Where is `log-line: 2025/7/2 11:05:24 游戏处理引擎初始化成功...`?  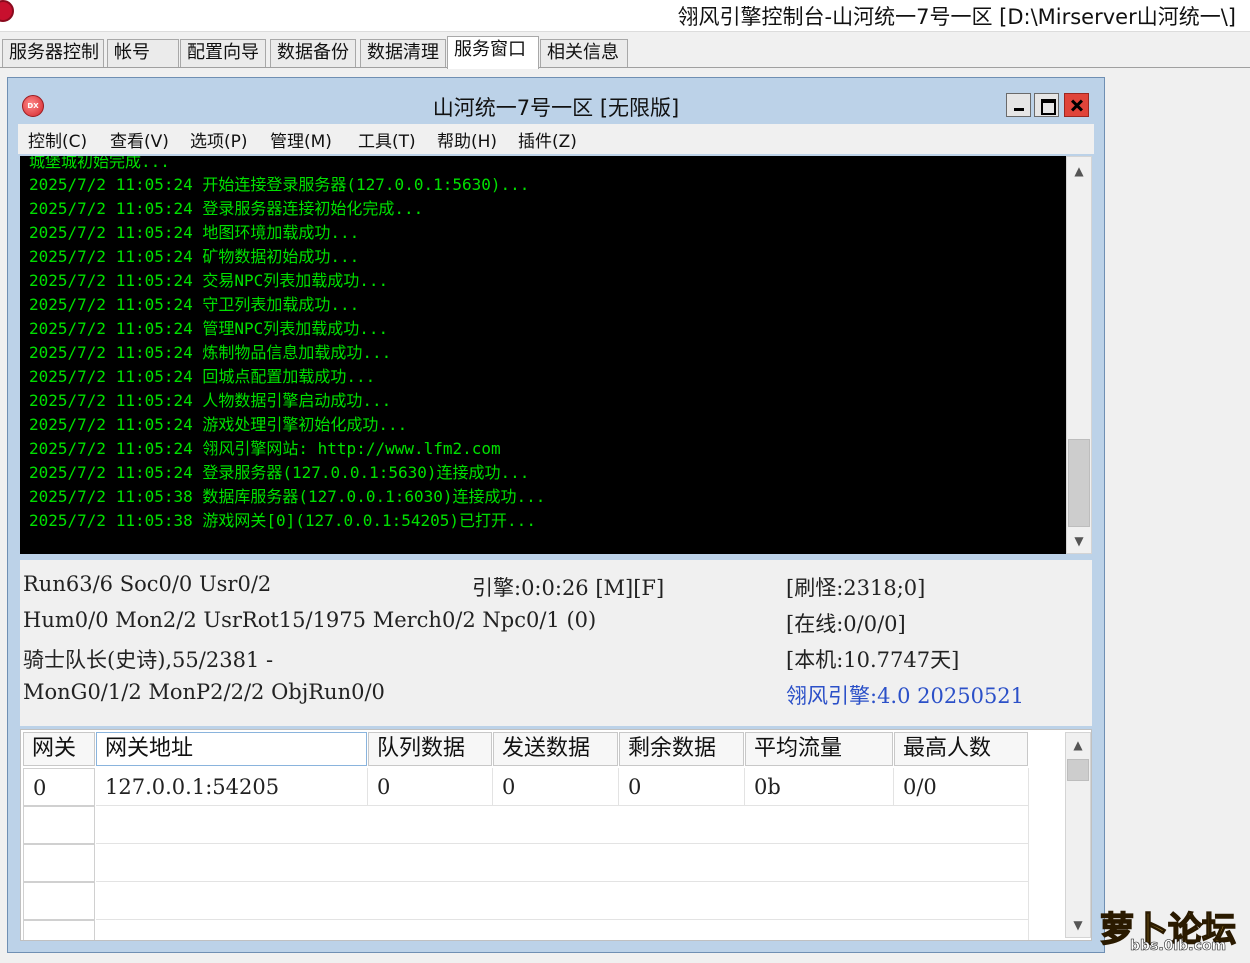
log-line: 2025/7/2 11:05:24 游戏处理引擎初始化成功... is located at coordinates (218, 424).